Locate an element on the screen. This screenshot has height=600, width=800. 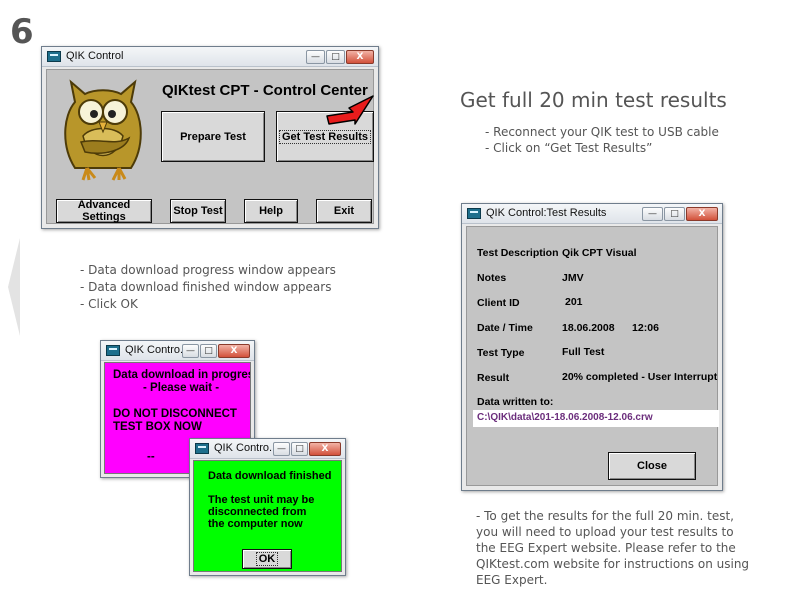
owl-mascot-icon is located at coordinates (103, 130).